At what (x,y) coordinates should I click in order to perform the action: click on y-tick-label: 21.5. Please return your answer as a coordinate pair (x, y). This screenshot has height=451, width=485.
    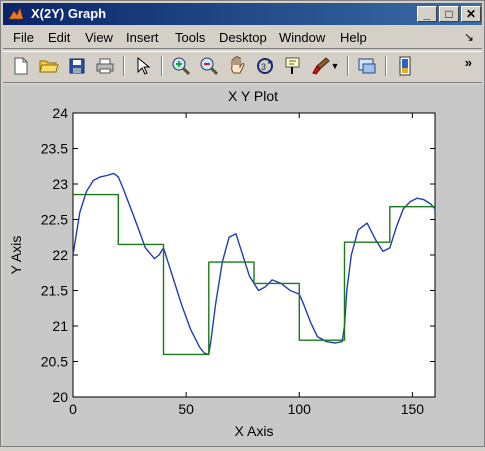
    Looking at the image, I should click on (54, 291).